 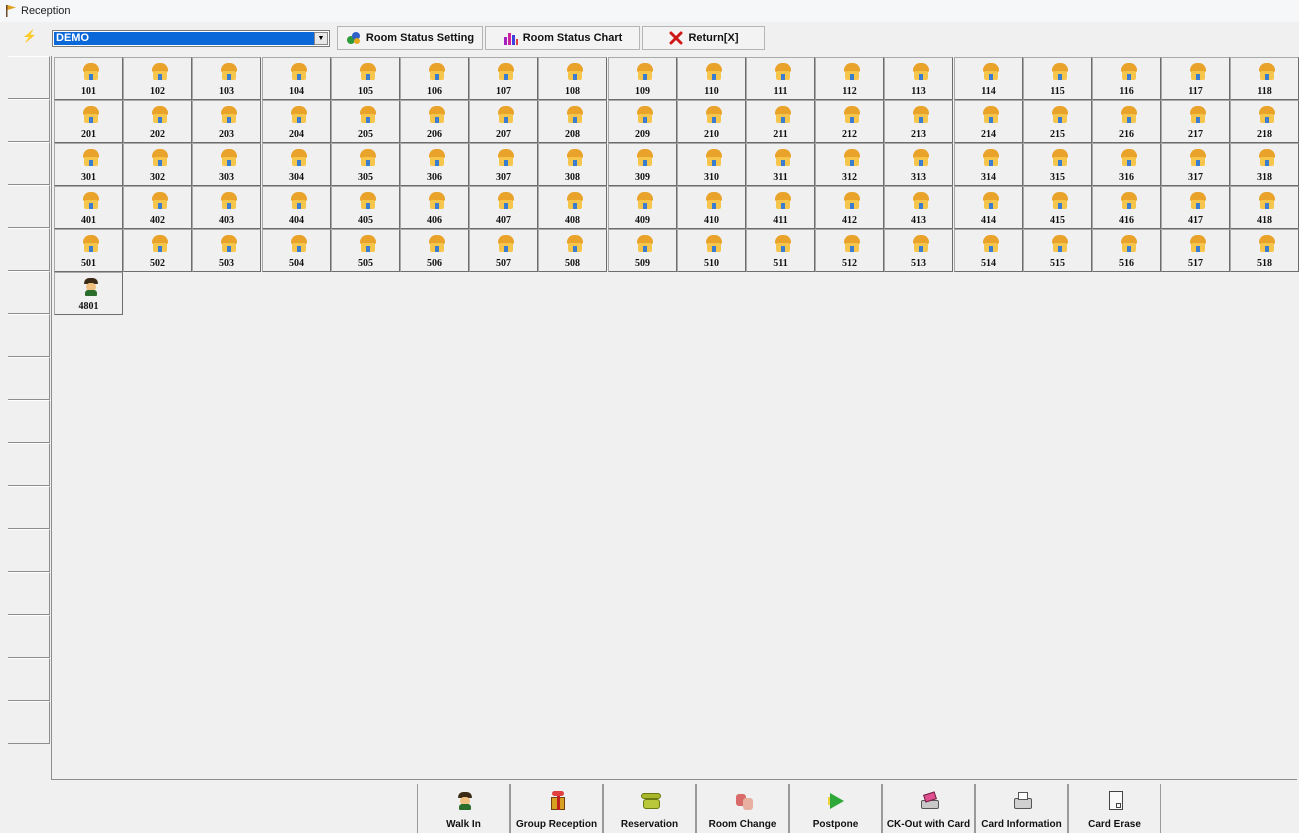 I want to click on room-408: 408, so click(x=572, y=207).